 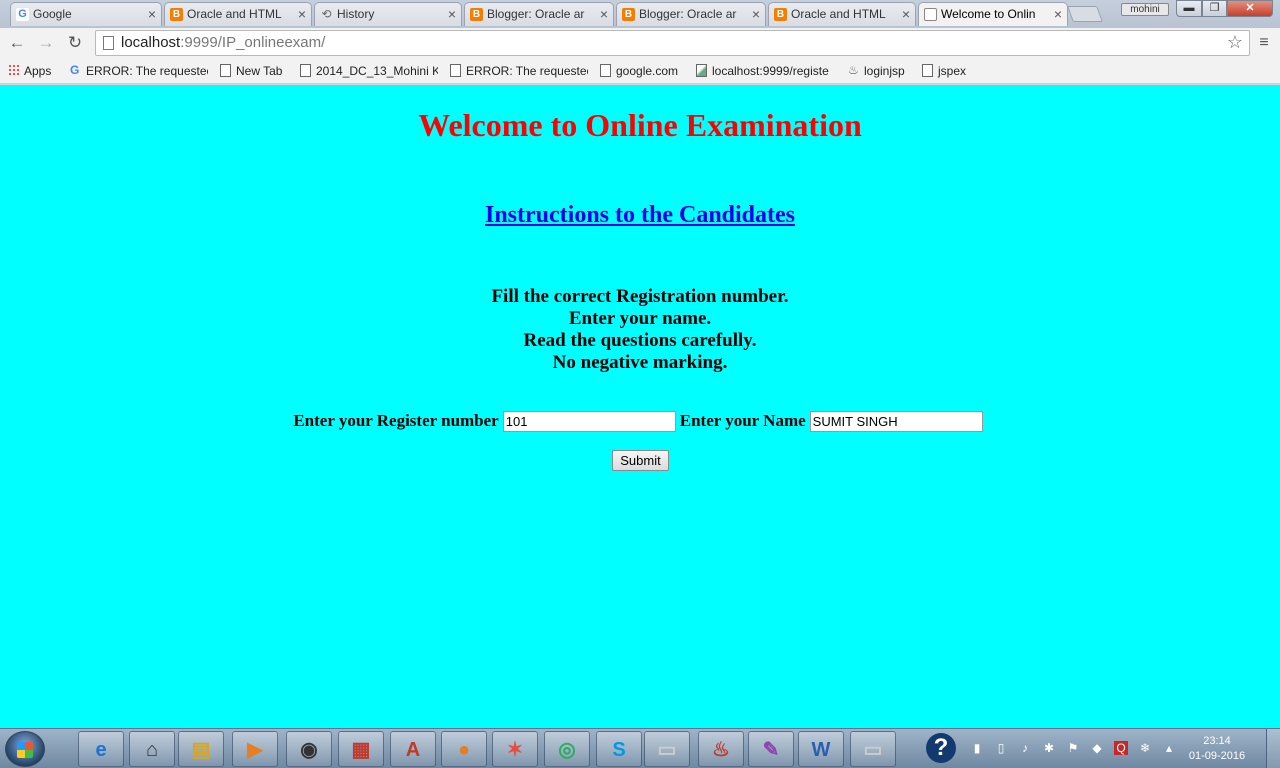 I want to click on bookmark-jspex: jspex, so click(x=946, y=71).